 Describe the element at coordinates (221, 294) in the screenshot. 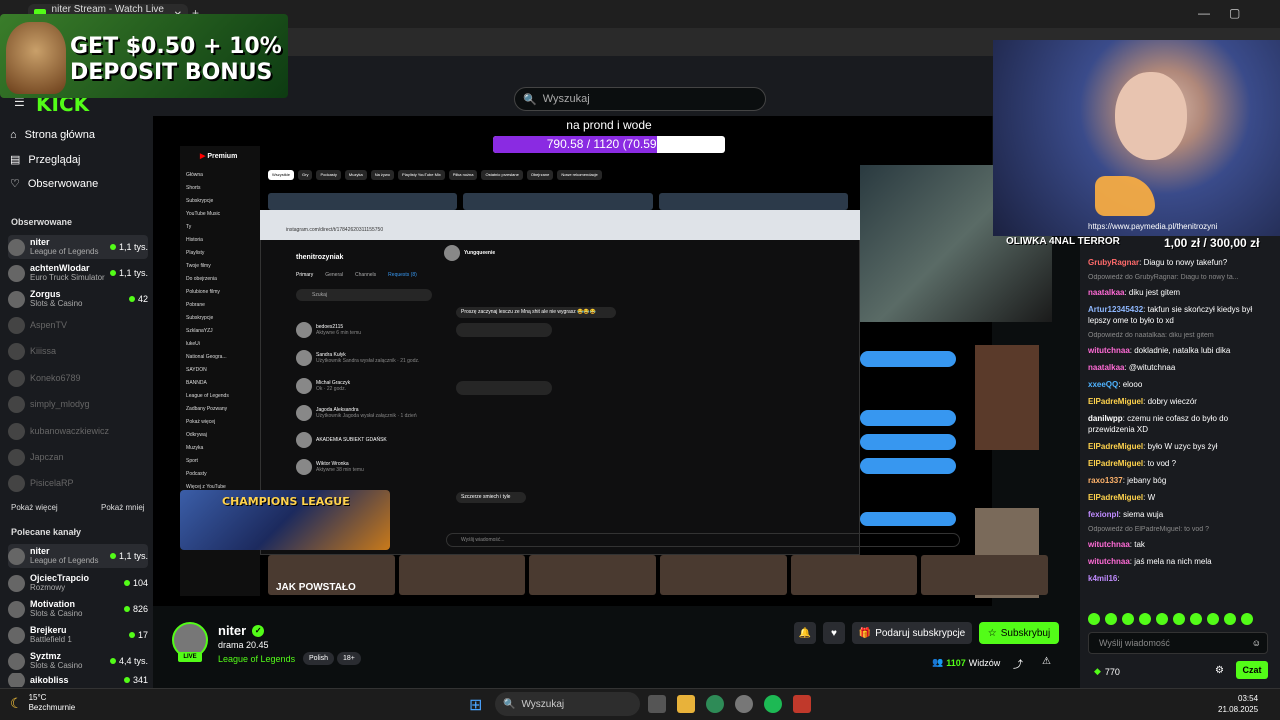

I see `youtube-sidebar-item: Polubione filmy` at that location.